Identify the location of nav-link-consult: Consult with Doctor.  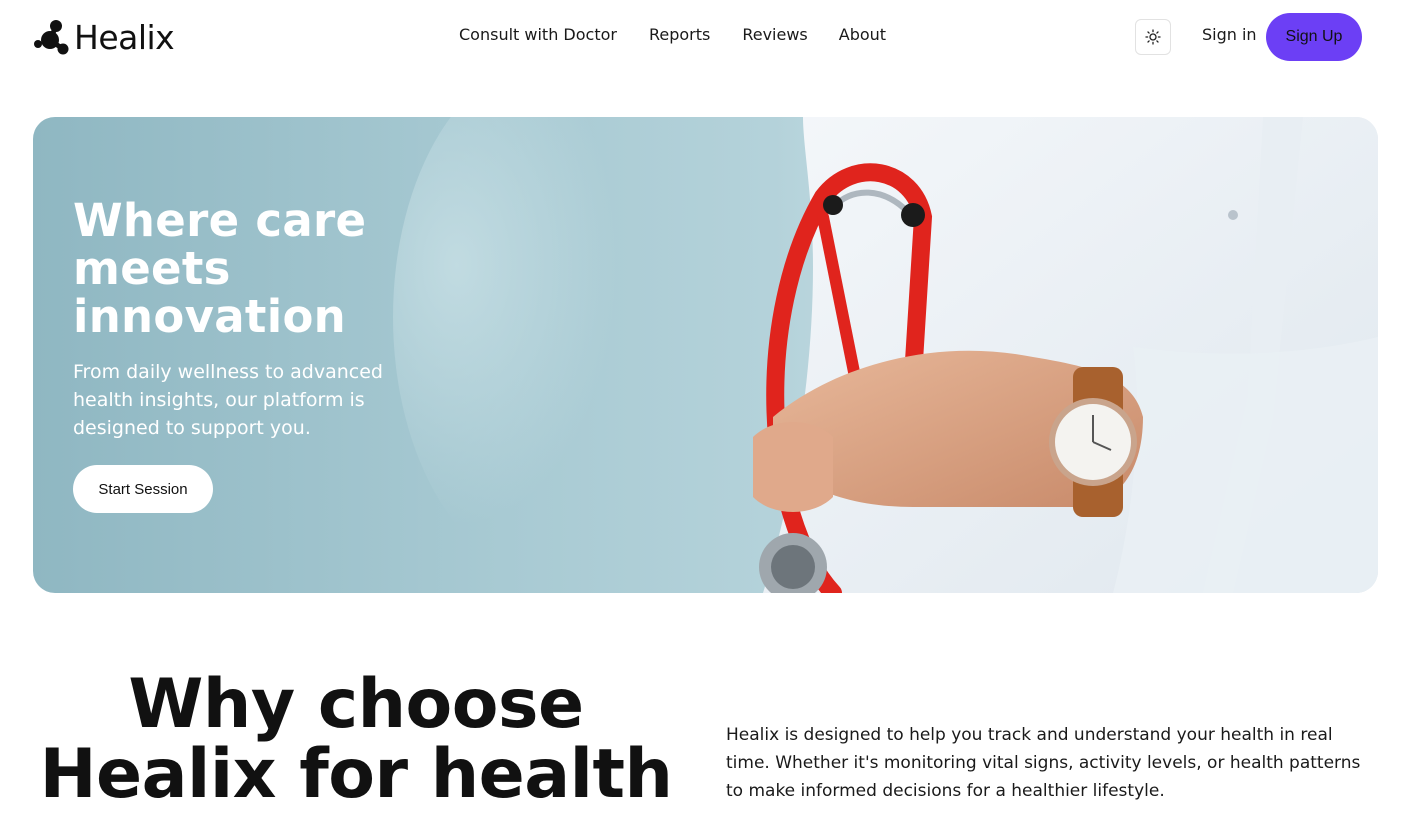
(538, 34).